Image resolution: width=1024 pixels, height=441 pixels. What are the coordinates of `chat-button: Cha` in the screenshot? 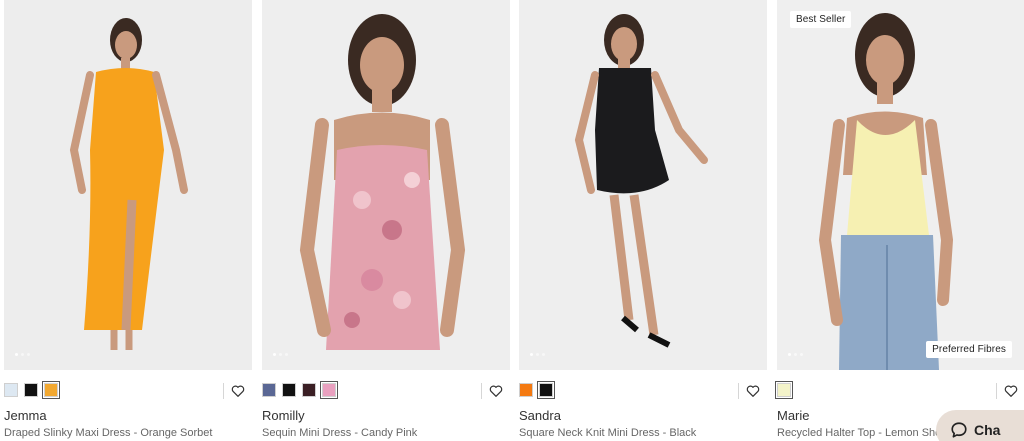 It's located at (980, 425).